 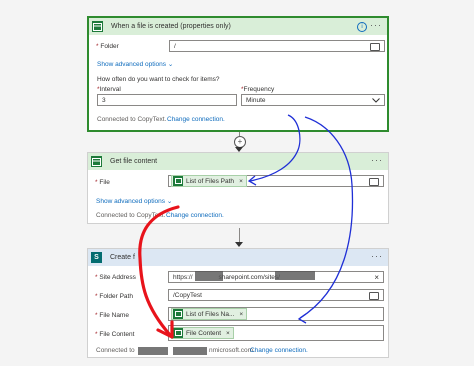 I want to click on blue-arrowhead, so click(x=302, y=318).